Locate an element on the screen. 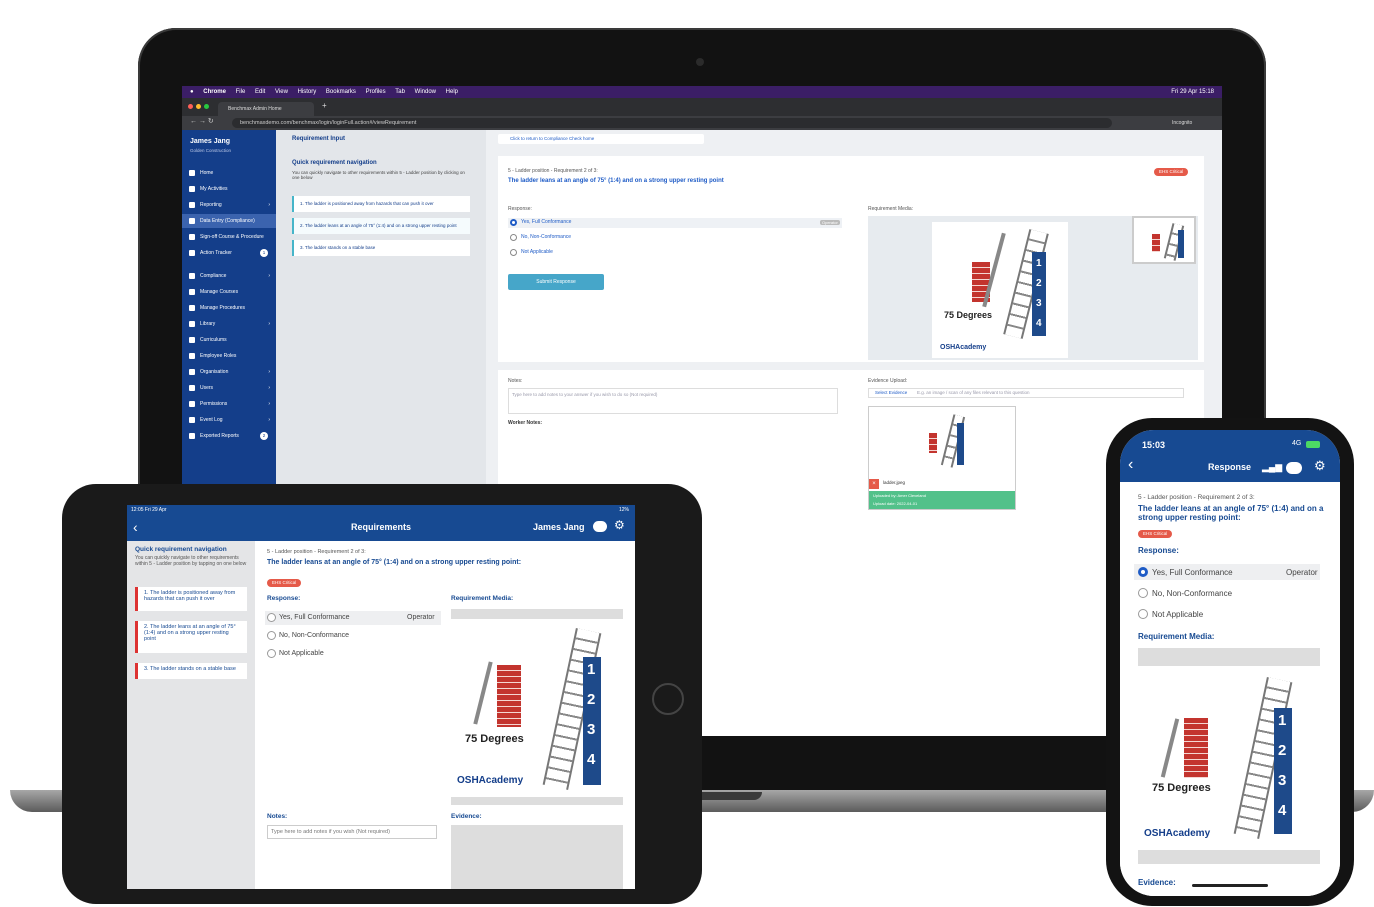  tablet-radio-no is located at coordinates (271, 635).